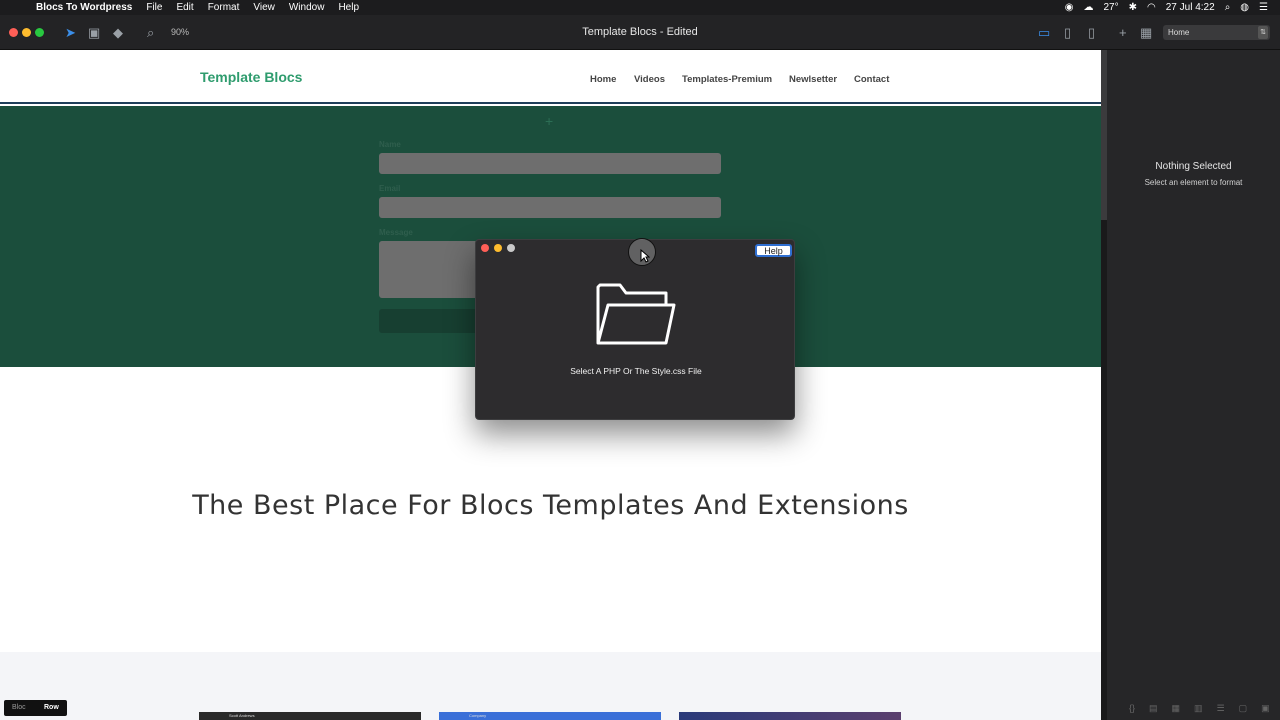  I want to click on template-thumbnail: Scott Andrews, so click(310, 716).